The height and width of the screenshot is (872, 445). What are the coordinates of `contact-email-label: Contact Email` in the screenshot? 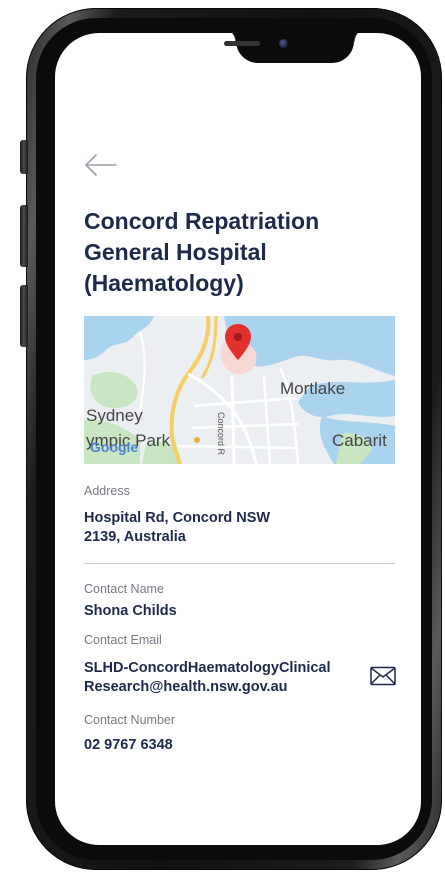 It's located at (123, 640).